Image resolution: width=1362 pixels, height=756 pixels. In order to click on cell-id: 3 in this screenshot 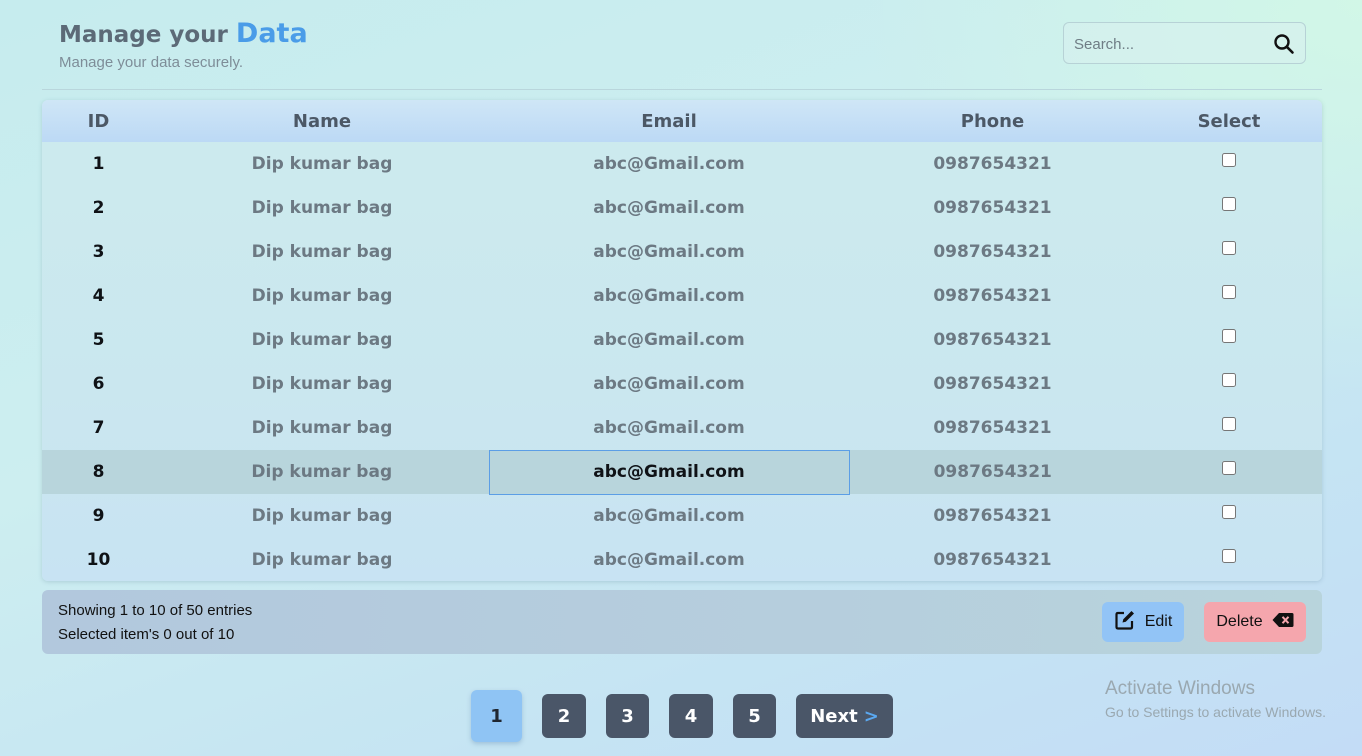, I will do `click(98, 252)`.